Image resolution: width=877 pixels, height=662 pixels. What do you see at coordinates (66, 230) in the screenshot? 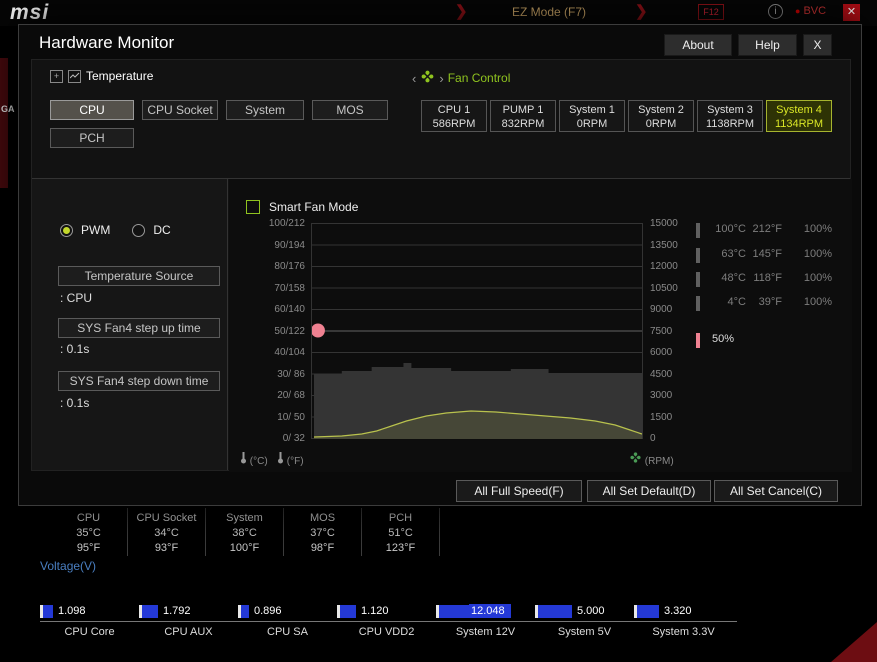
I see `pwm-radio` at bounding box center [66, 230].